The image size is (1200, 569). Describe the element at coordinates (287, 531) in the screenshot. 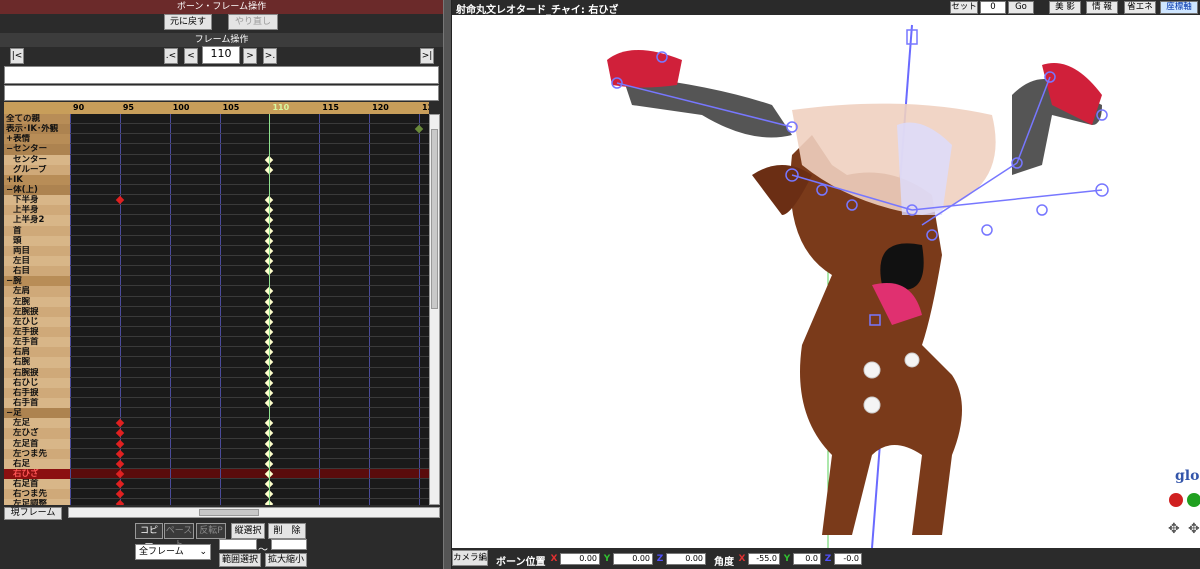

I see `delete-button: 削 除` at that location.